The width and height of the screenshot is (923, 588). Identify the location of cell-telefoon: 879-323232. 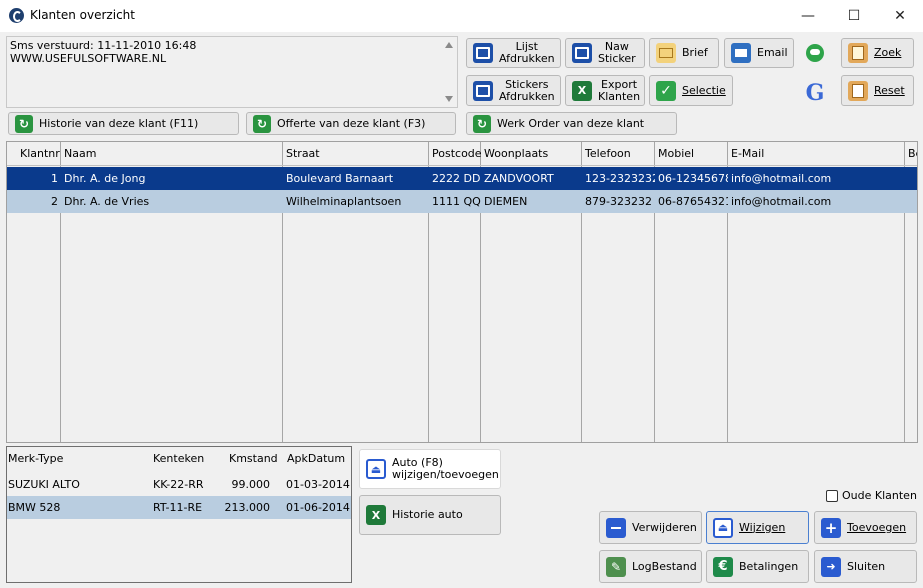
(618, 201).